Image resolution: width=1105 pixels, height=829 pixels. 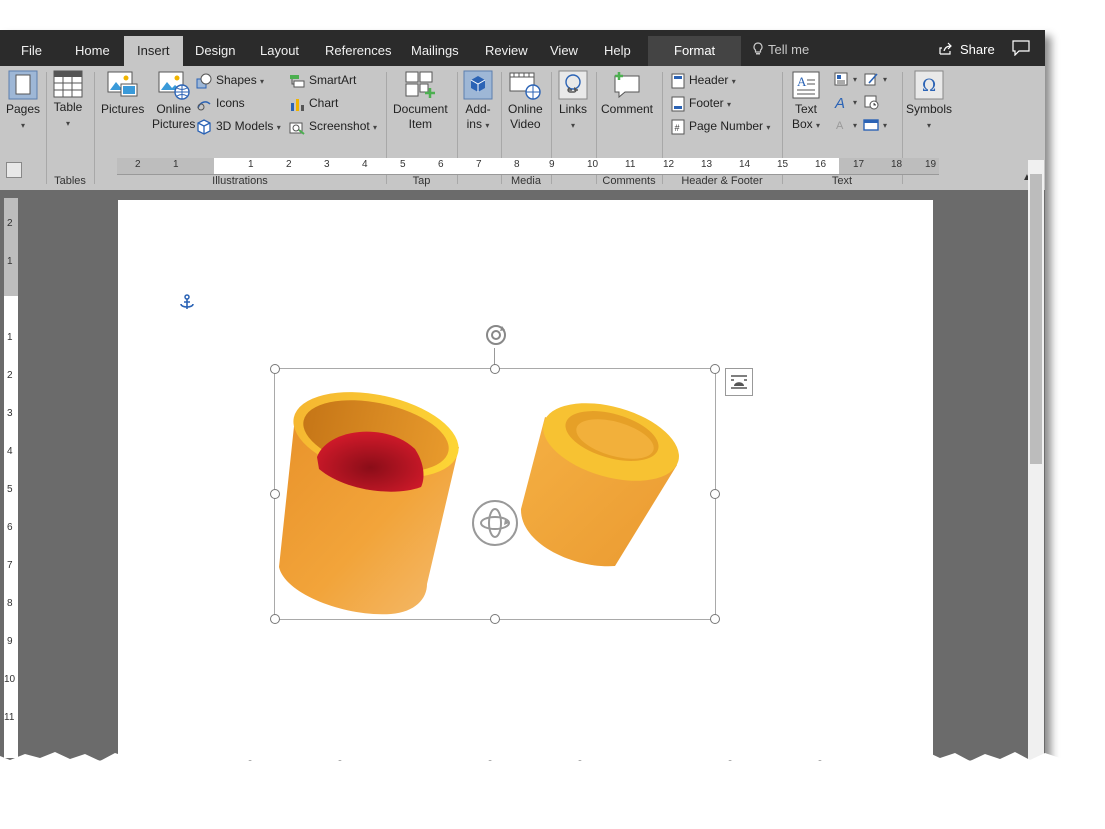 I want to click on ruler-number: 19, so click(x=931, y=164).